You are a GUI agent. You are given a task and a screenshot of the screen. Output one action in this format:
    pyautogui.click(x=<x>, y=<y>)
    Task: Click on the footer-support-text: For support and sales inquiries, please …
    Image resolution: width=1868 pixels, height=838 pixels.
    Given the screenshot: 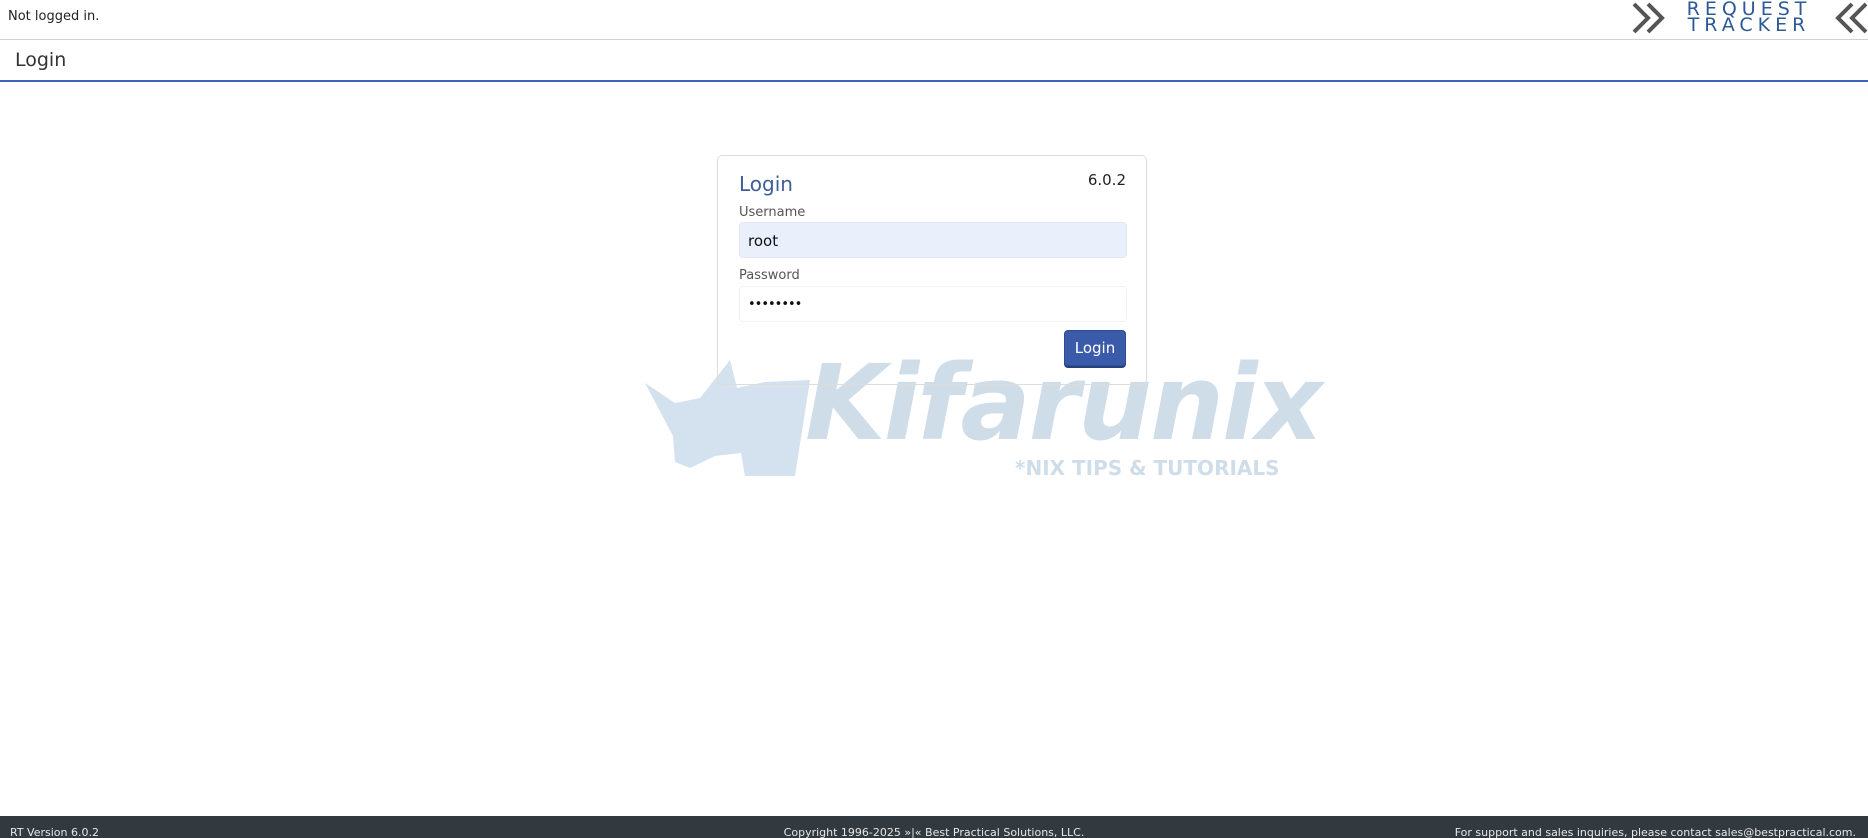 What is the action you would take?
    pyautogui.click(x=1655, y=832)
    